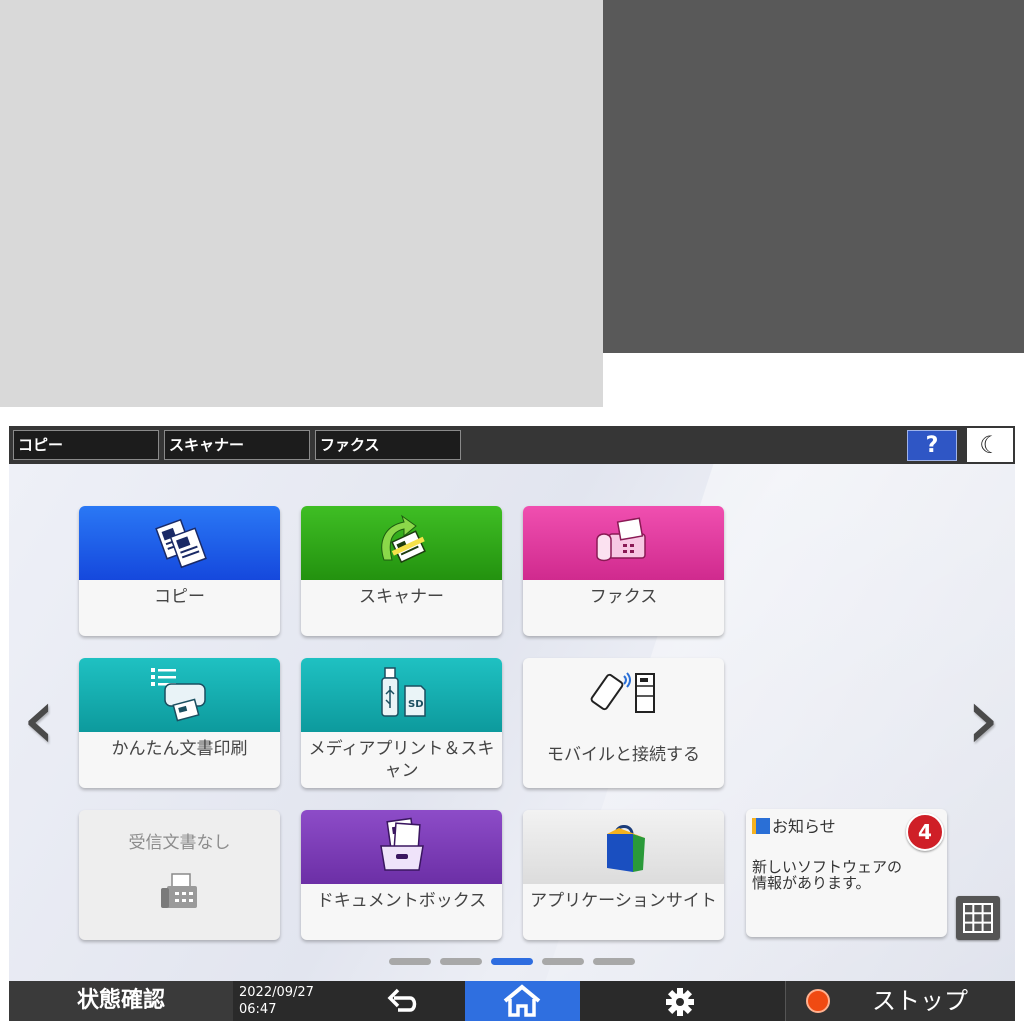 This screenshot has width=1024, height=1025. I want to click on tile-label: アプリケーションサイト, so click(623, 901).